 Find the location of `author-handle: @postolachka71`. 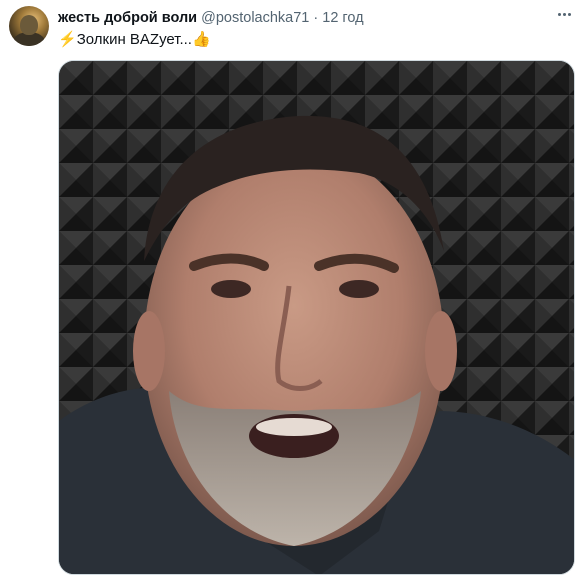

author-handle: @postolachka71 is located at coordinates (255, 18).